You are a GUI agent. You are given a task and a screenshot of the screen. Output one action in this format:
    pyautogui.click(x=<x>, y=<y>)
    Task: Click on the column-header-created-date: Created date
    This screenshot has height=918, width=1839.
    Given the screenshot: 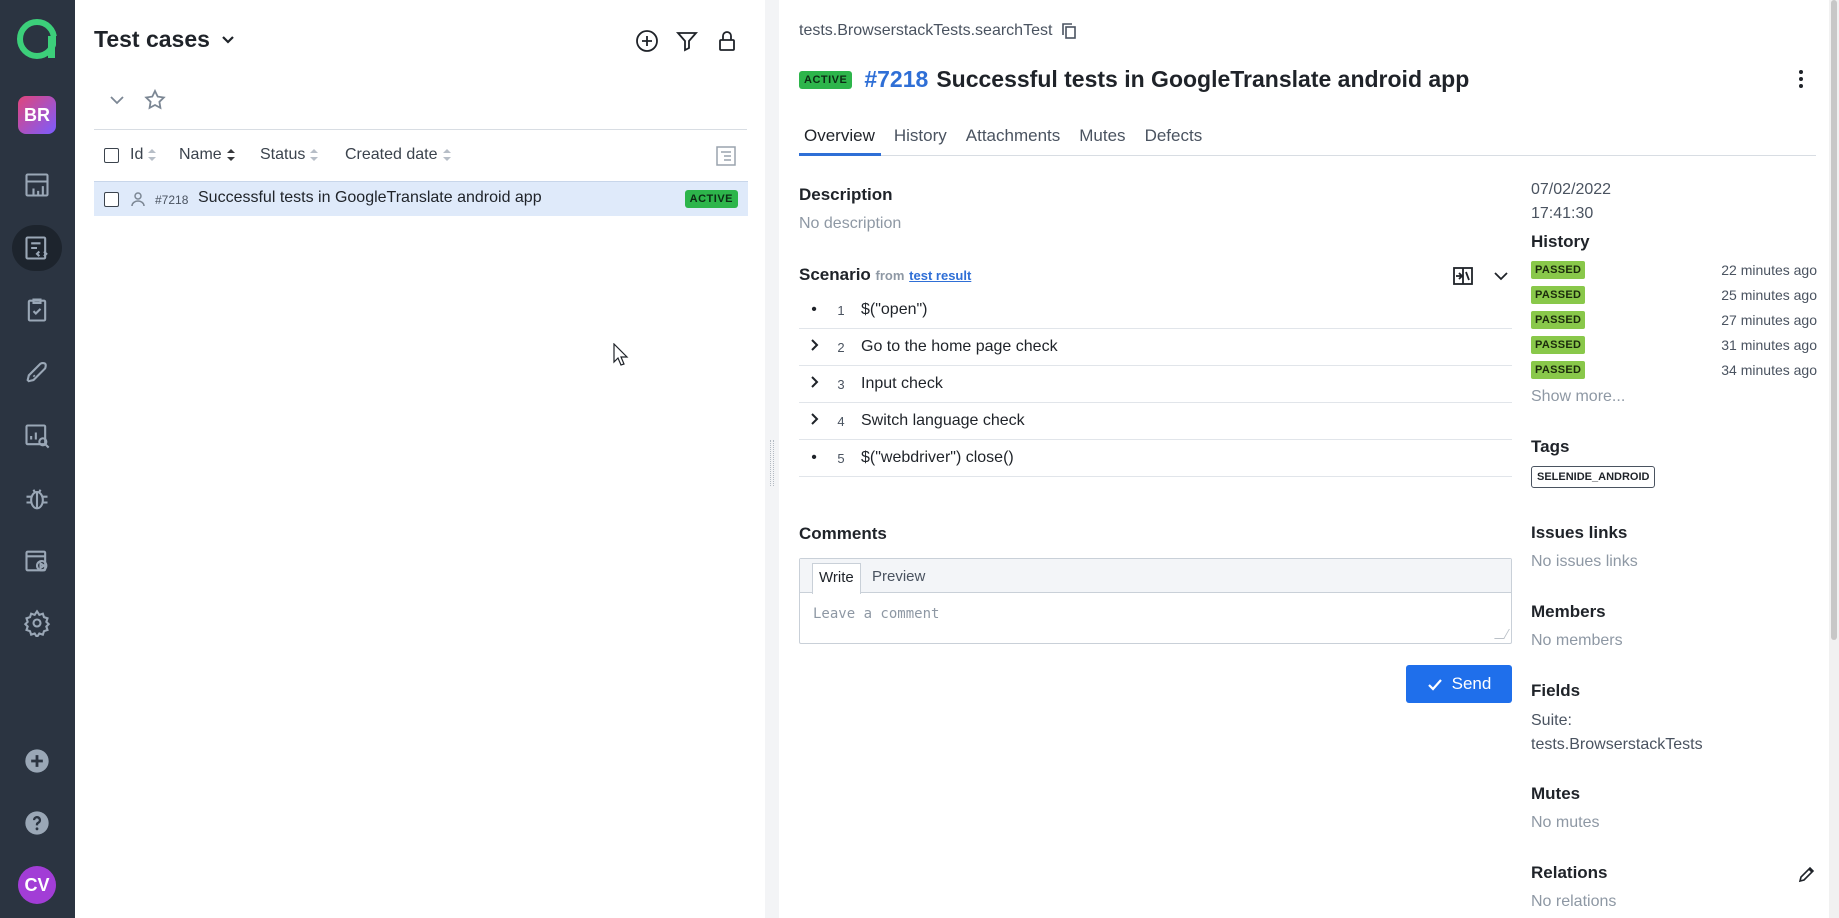 What is the action you would take?
    pyautogui.click(x=398, y=155)
    